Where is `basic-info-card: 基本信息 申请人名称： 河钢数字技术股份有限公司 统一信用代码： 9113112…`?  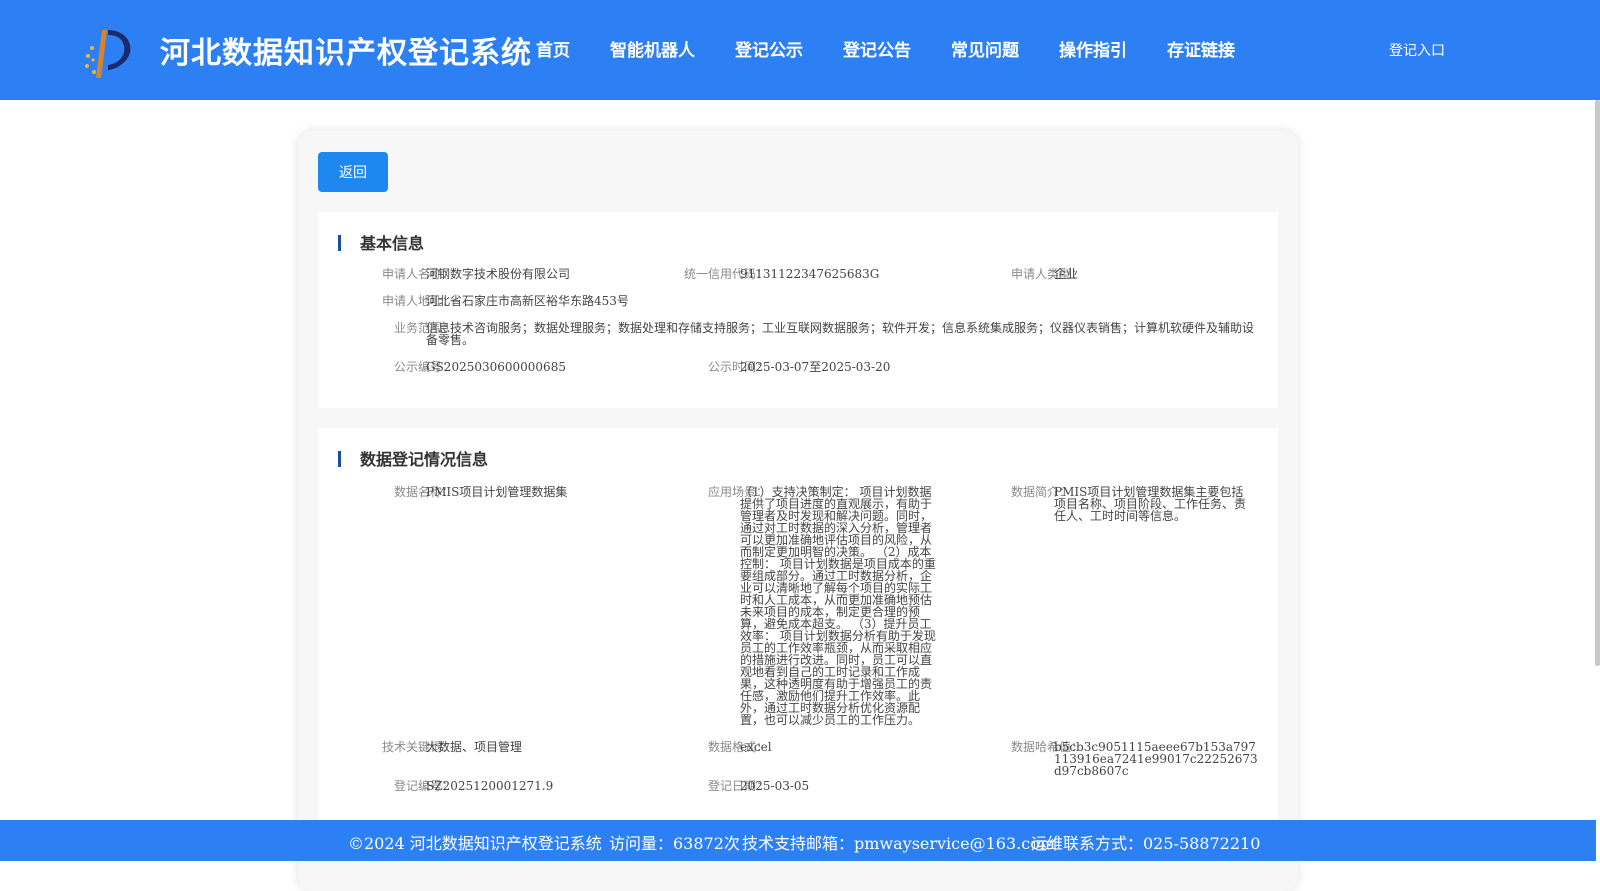
basic-info-card: 基本信息 申请人名称： 河钢数字技术股份有限公司 统一信用代码： 9113112… is located at coordinates (798, 310).